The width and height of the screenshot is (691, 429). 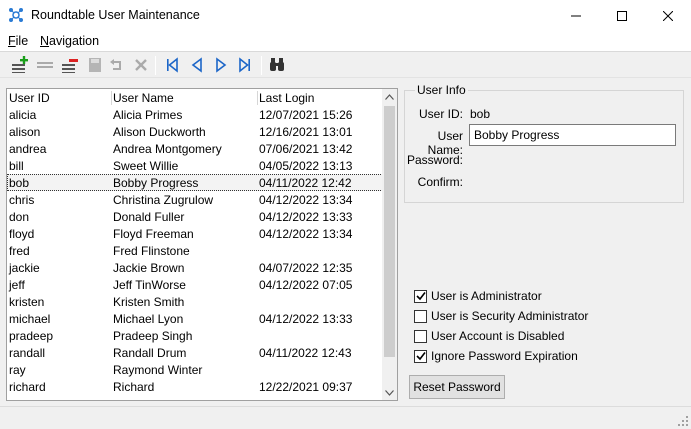 I want to click on add-user-button, so click(x=20, y=65).